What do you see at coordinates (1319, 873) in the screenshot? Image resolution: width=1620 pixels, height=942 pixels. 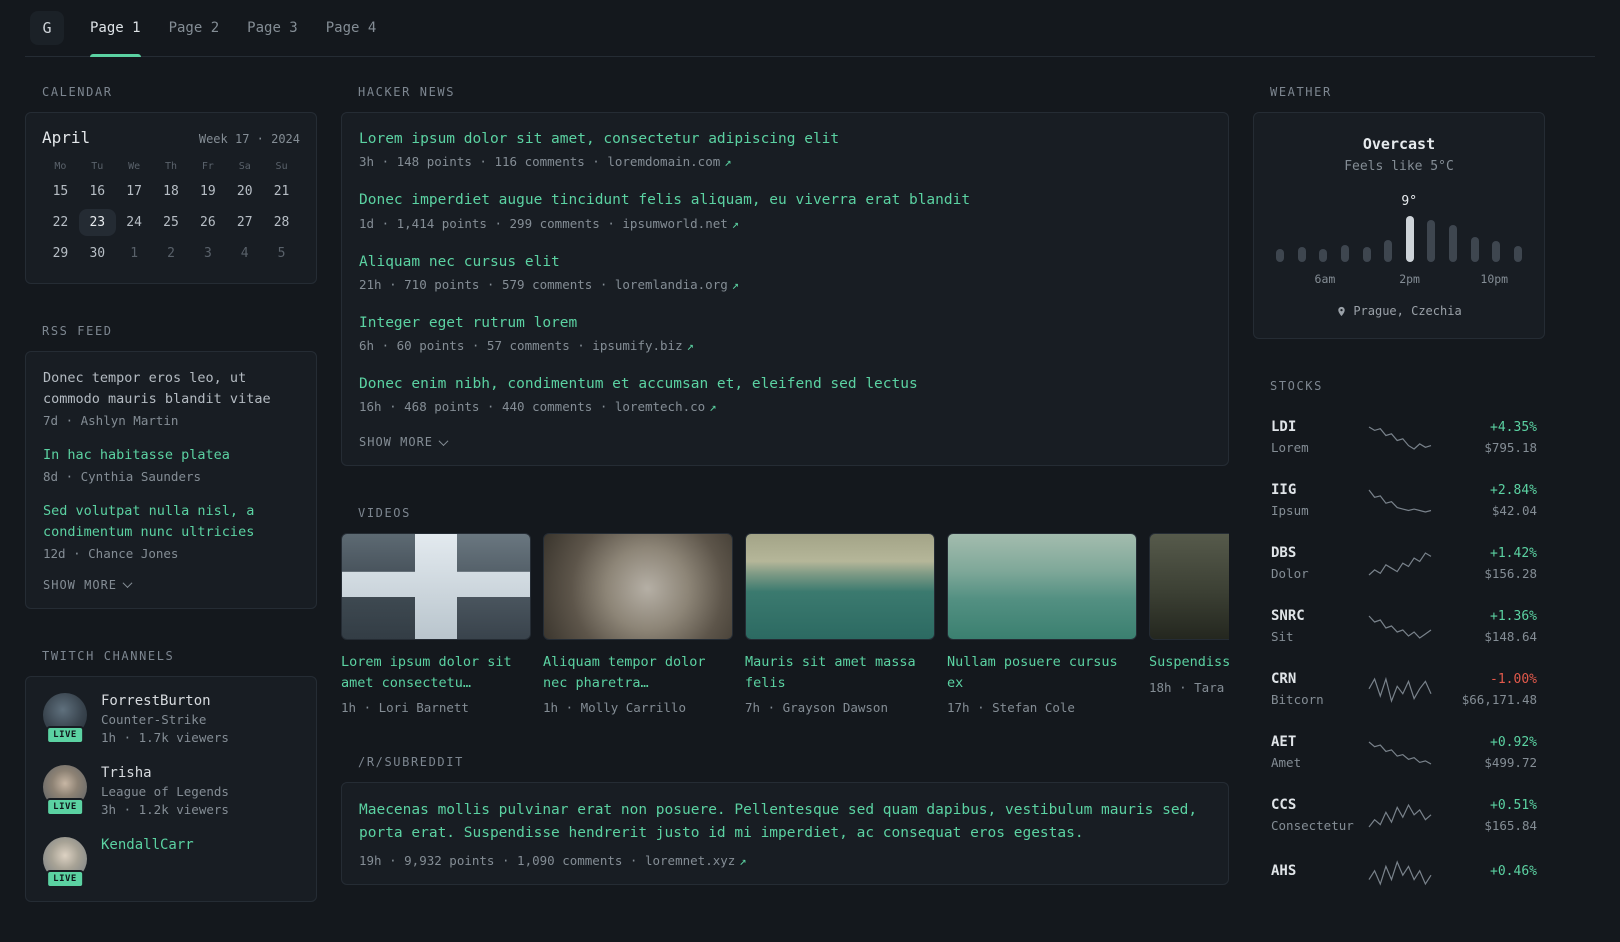 I see `stock-info: AHS` at bounding box center [1319, 873].